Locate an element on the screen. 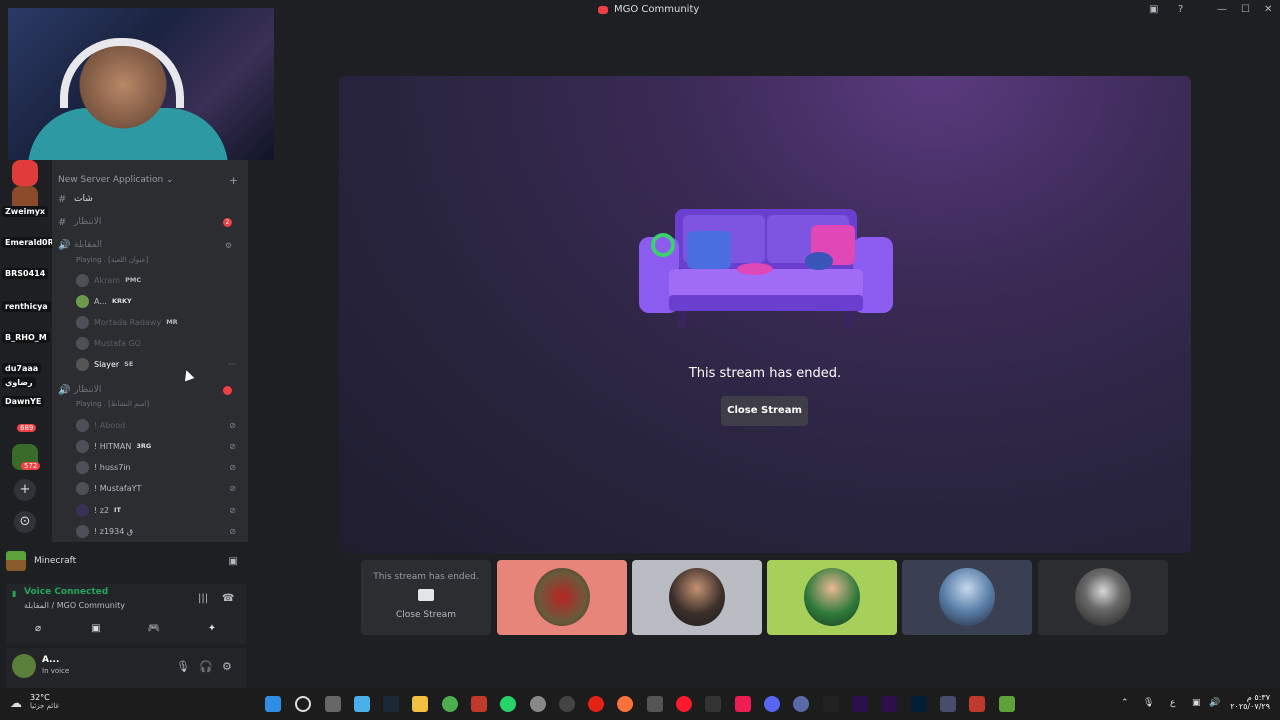 Image resolution: width=1280 pixels, height=720 pixels. microphone-icon: 🎙 is located at coordinates (183, 666).